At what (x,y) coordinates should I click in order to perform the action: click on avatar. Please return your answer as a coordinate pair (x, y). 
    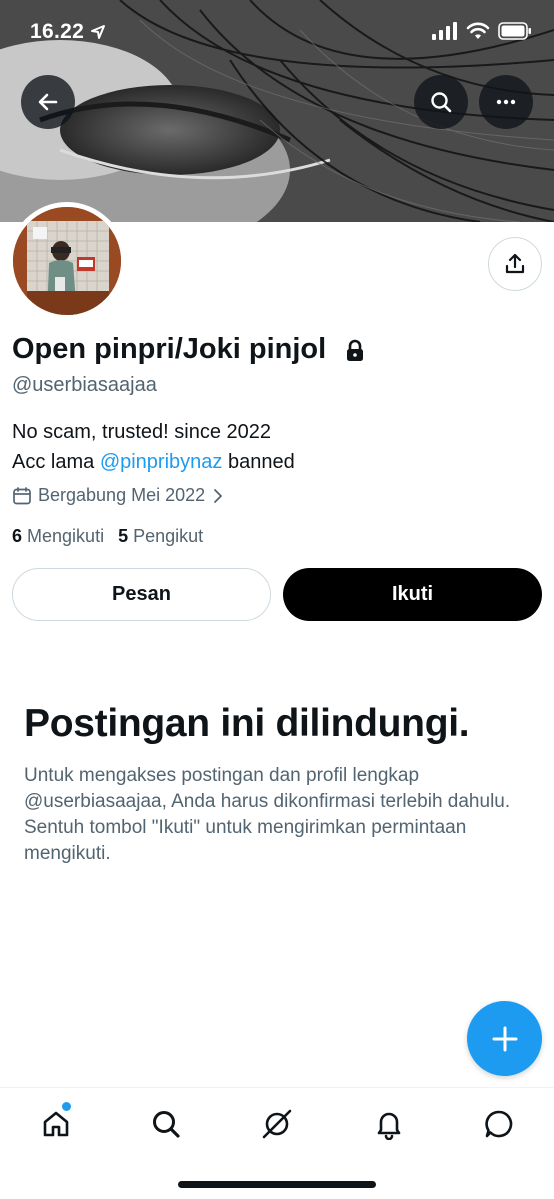
    Looking at the image, I should click on (67, 261).